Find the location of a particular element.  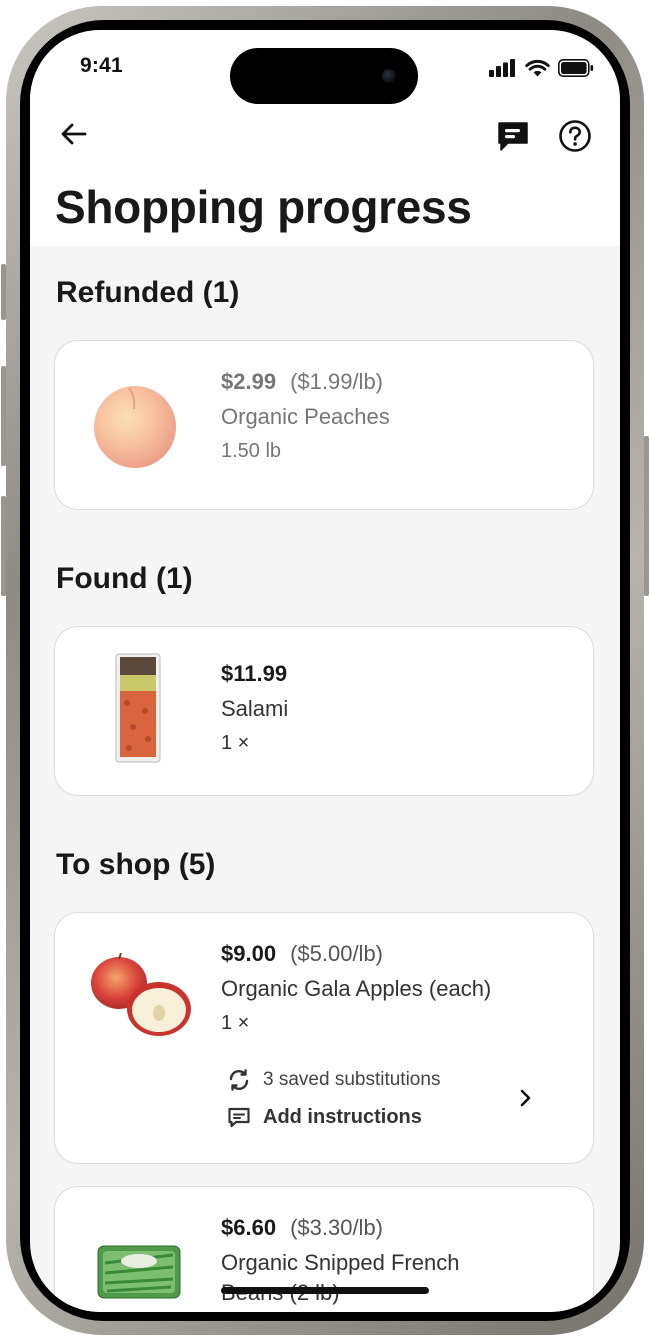

item-card-salami: $11.99 Salami 1 × is located at coordinates (324, 711).